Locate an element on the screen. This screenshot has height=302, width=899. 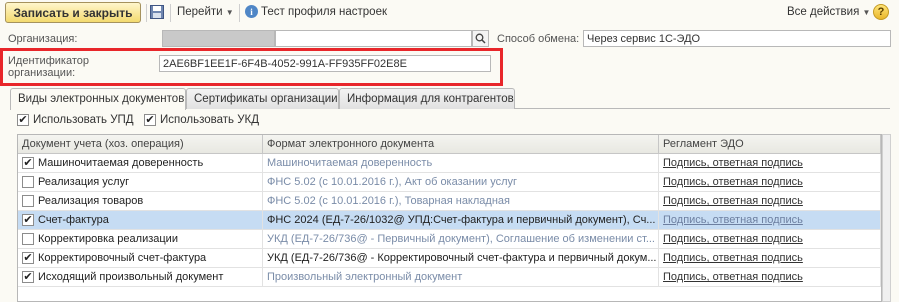
tab-document-types: Виды электронных документов is located at coordinates (98, 99).